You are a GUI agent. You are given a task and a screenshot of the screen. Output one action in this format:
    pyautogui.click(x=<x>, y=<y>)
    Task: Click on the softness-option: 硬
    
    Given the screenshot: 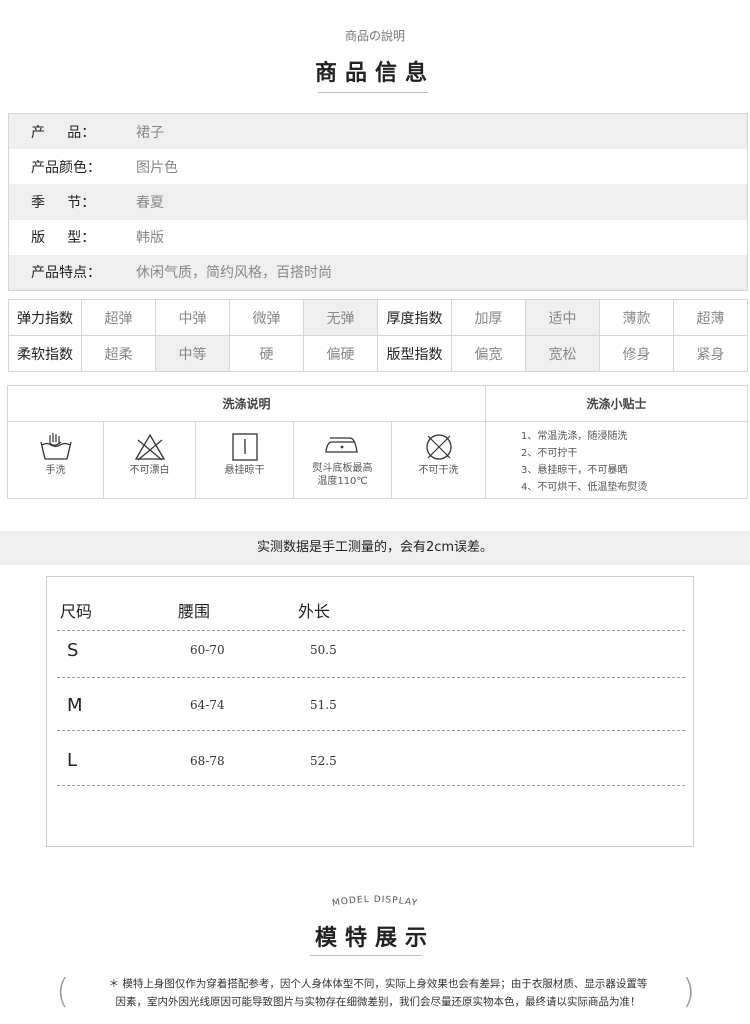 What is the action you would take?
    pyautogui.click(x=266, y=353)
    